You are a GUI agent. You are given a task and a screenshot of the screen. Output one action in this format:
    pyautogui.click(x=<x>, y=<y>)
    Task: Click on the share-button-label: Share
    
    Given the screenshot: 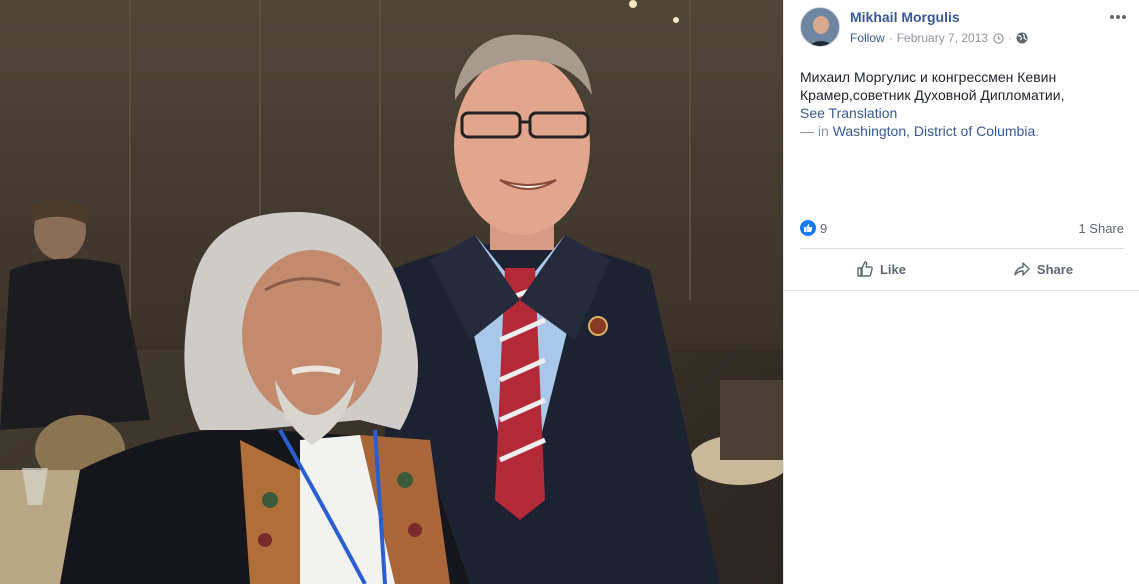 What is the action you would take?
    pyautogui.click(x=1055, y=269)
    